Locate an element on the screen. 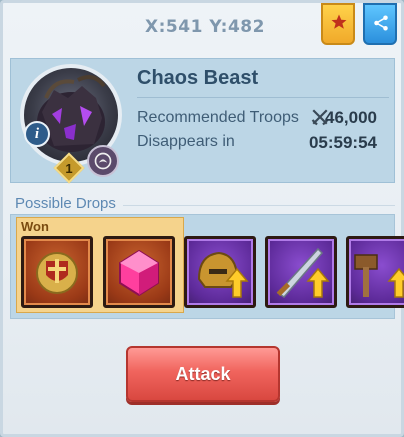  won-label: Won is located at coordinates (35, 226).